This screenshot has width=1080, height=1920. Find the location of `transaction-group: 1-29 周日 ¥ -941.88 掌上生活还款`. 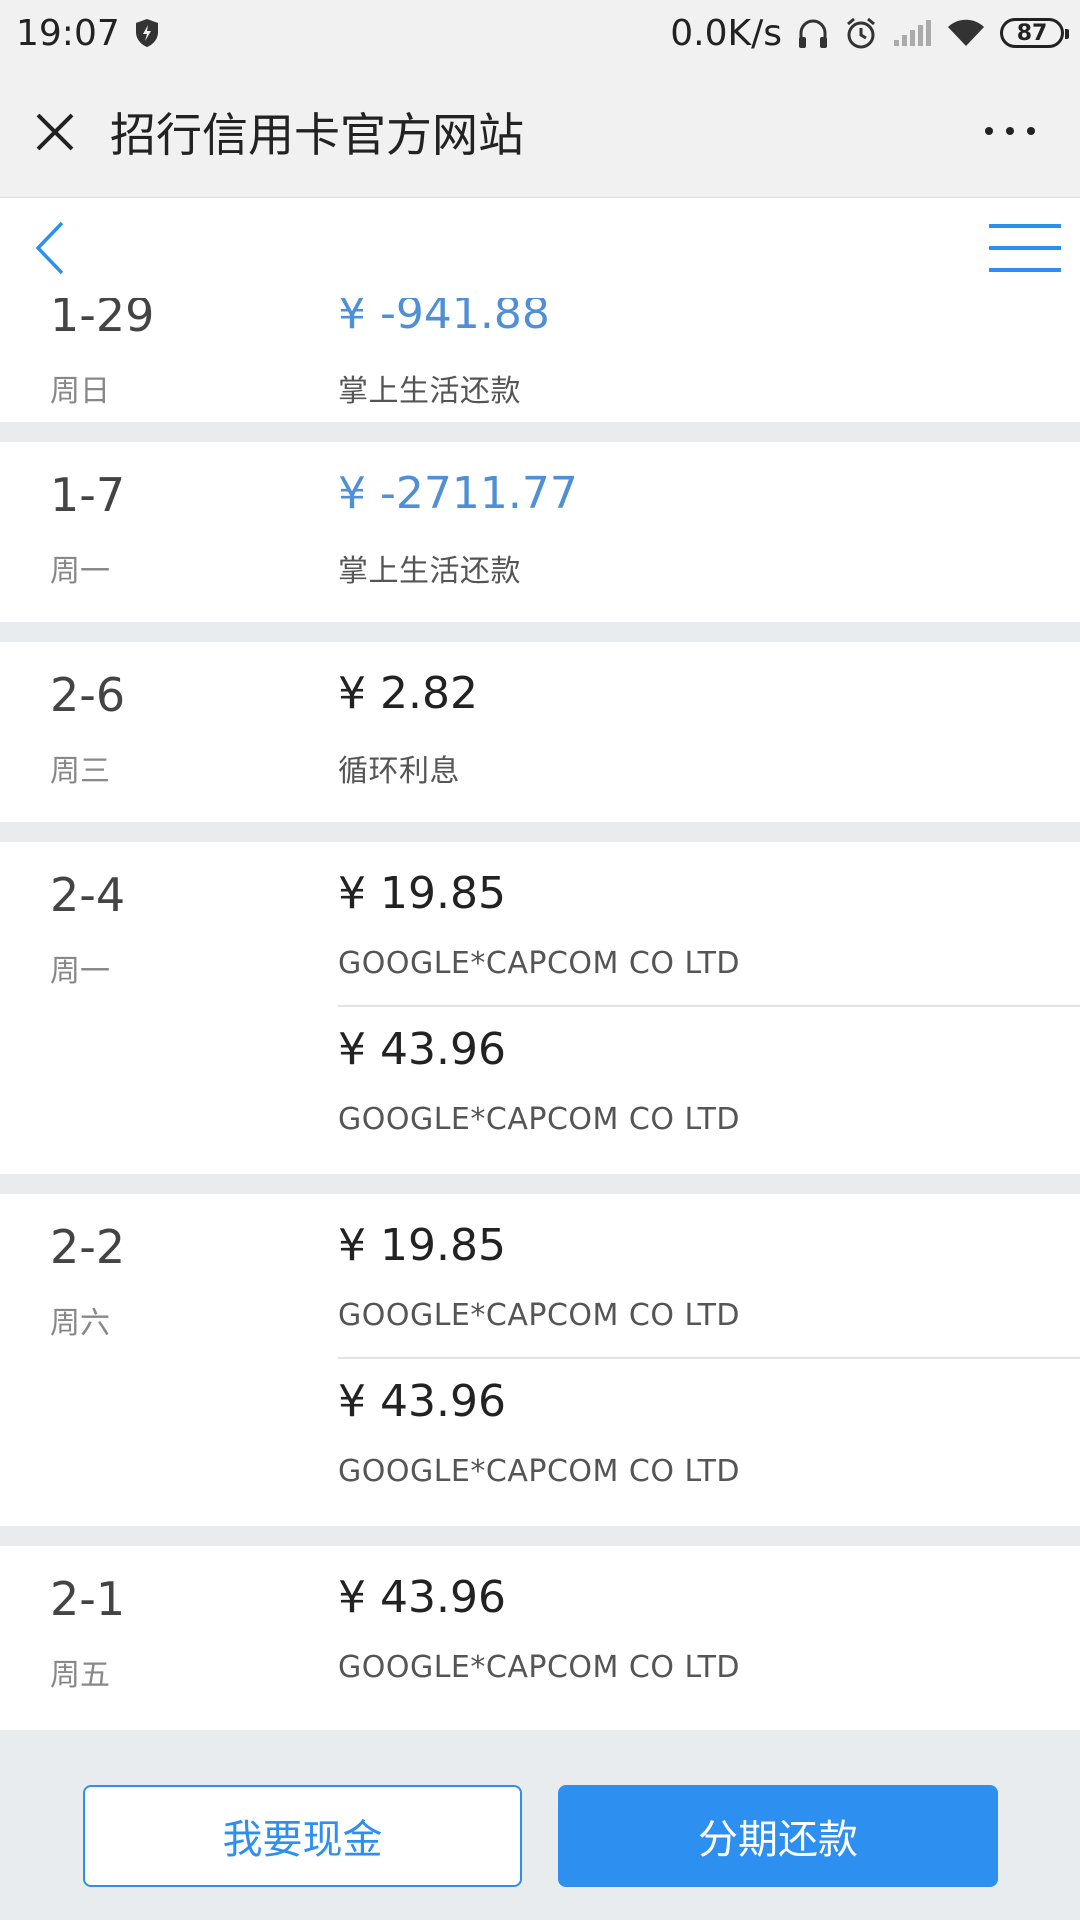

transaction-group: 1-29 周日 ¥ -941.88 掌上生活还款 is located at coordinates (540, 360).